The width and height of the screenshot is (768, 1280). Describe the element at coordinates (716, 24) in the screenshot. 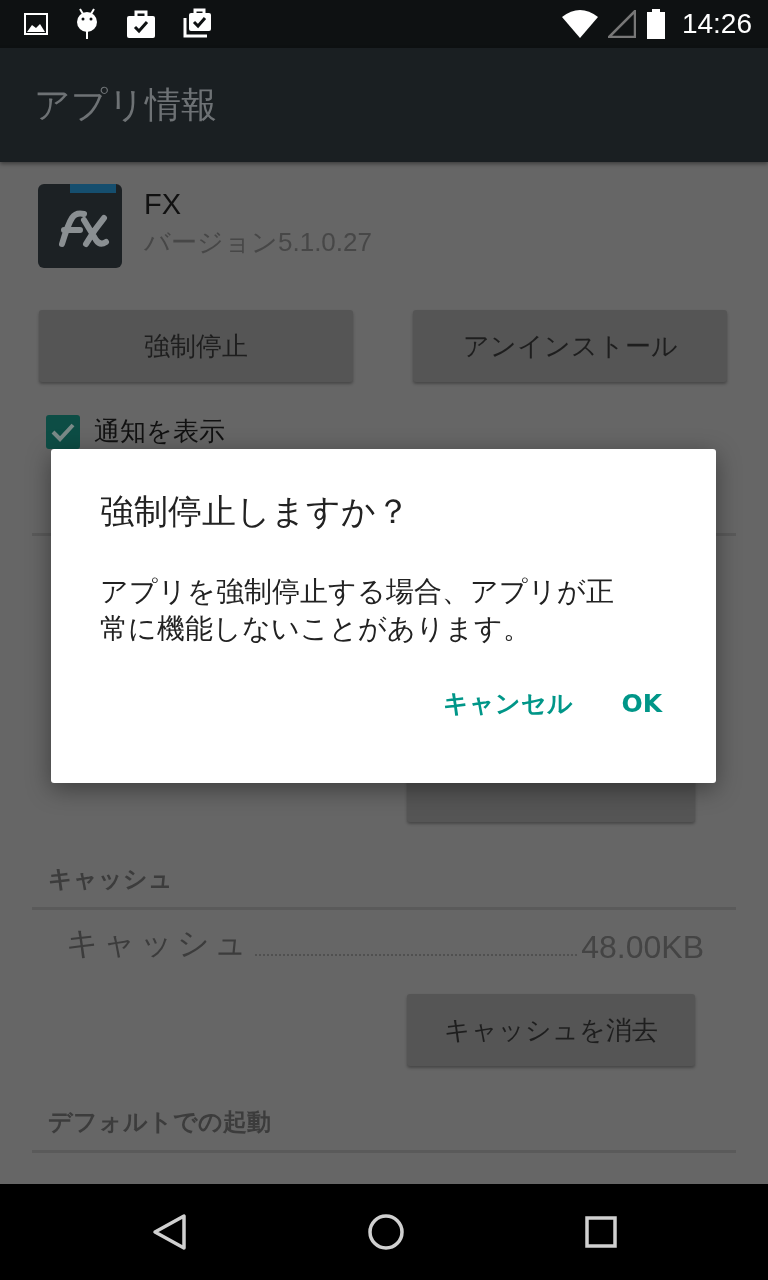

I see `clock-time: 14:26` at that location.